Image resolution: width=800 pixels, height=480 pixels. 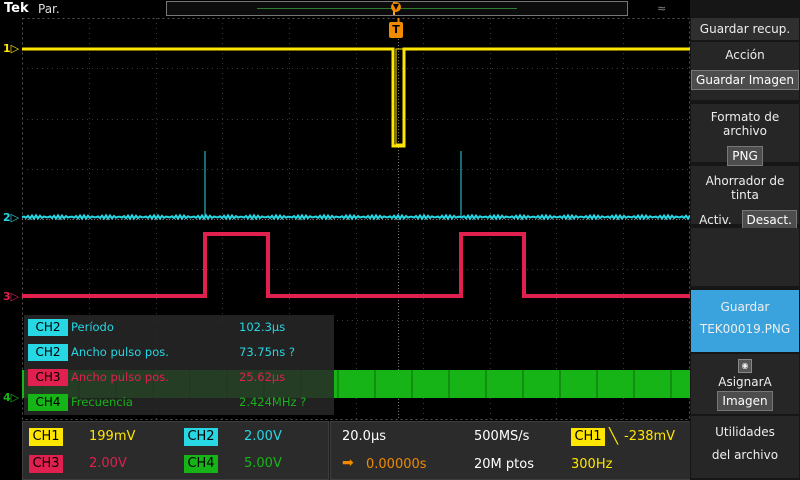 I want to click on accion-label: Acción, so click(x=745, y=55).